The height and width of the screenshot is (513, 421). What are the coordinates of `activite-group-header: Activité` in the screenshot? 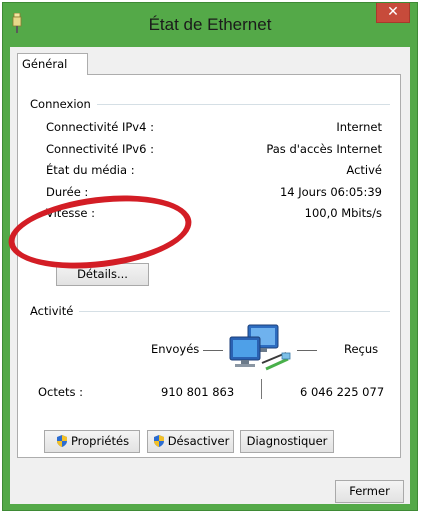 It's located at (210, 311).